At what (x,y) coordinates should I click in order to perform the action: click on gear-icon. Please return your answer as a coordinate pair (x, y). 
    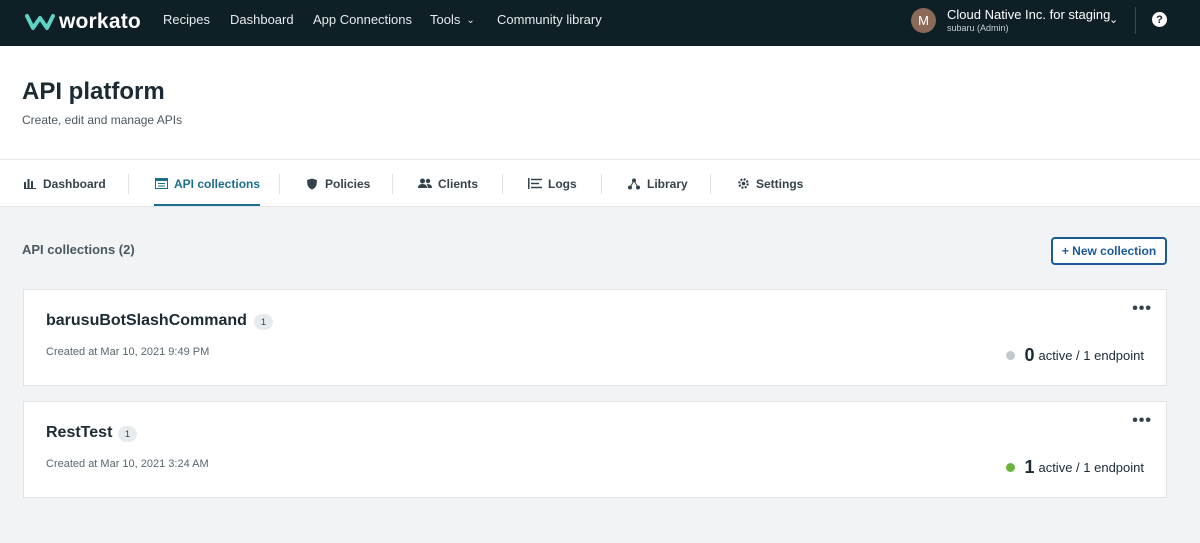
    Looking at the image, I should click on (743, 184).